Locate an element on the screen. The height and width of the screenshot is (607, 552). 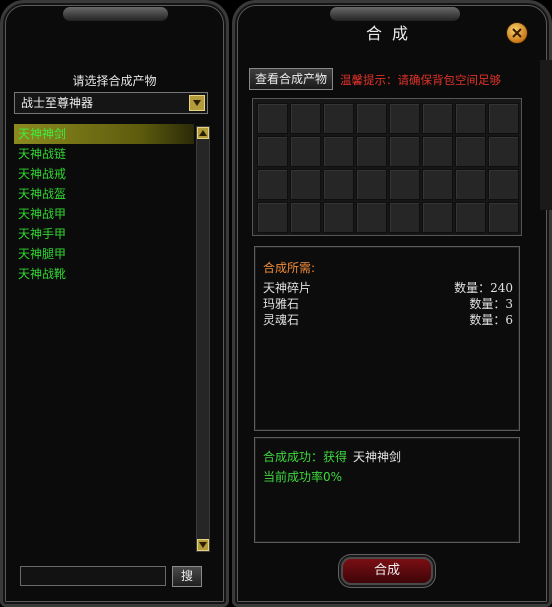
list-item: 天神战靴 is located at coordinates (104, 274).